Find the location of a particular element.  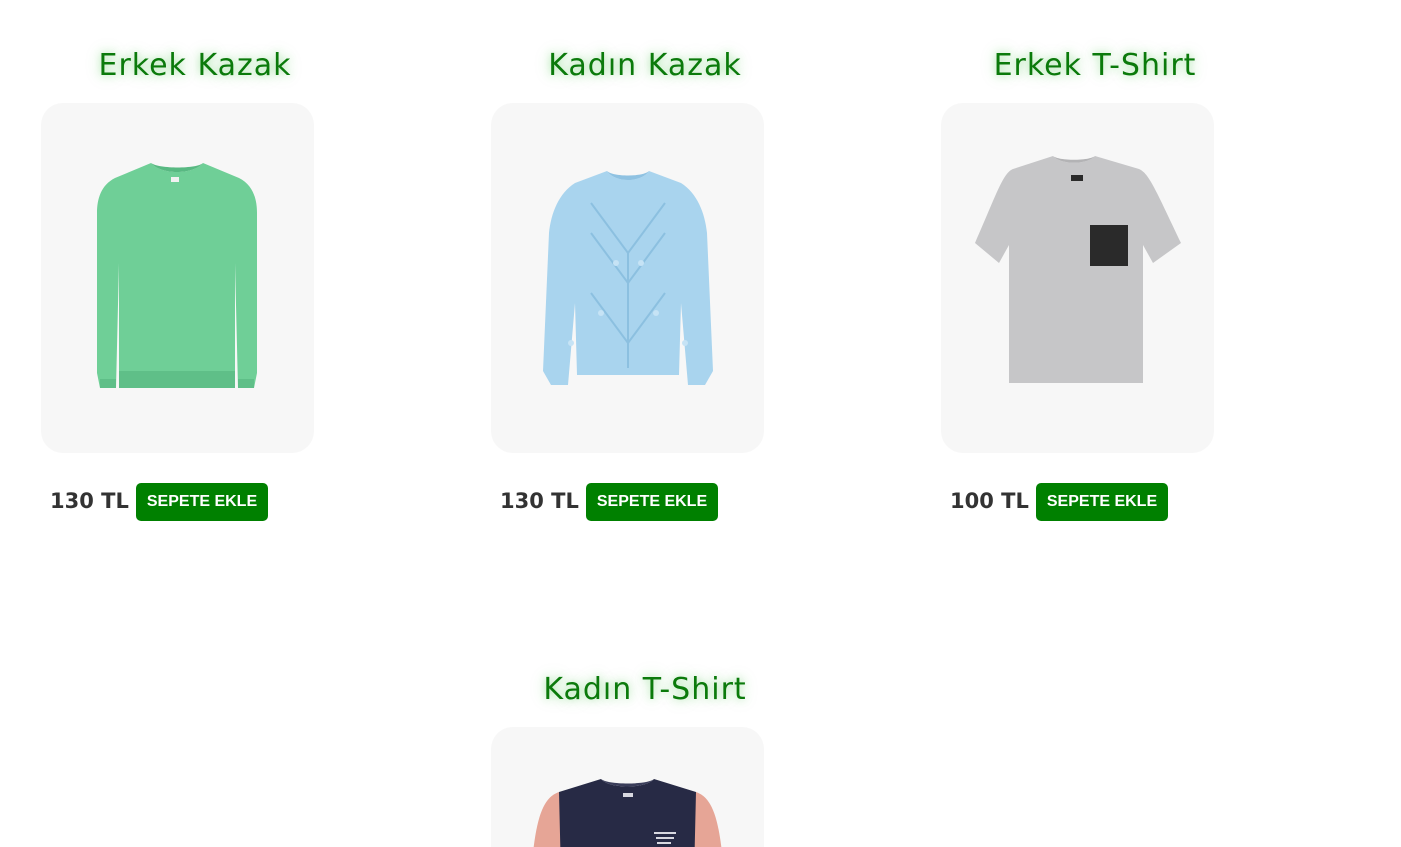

green-sweater-image is located at coordinates (177, 275).